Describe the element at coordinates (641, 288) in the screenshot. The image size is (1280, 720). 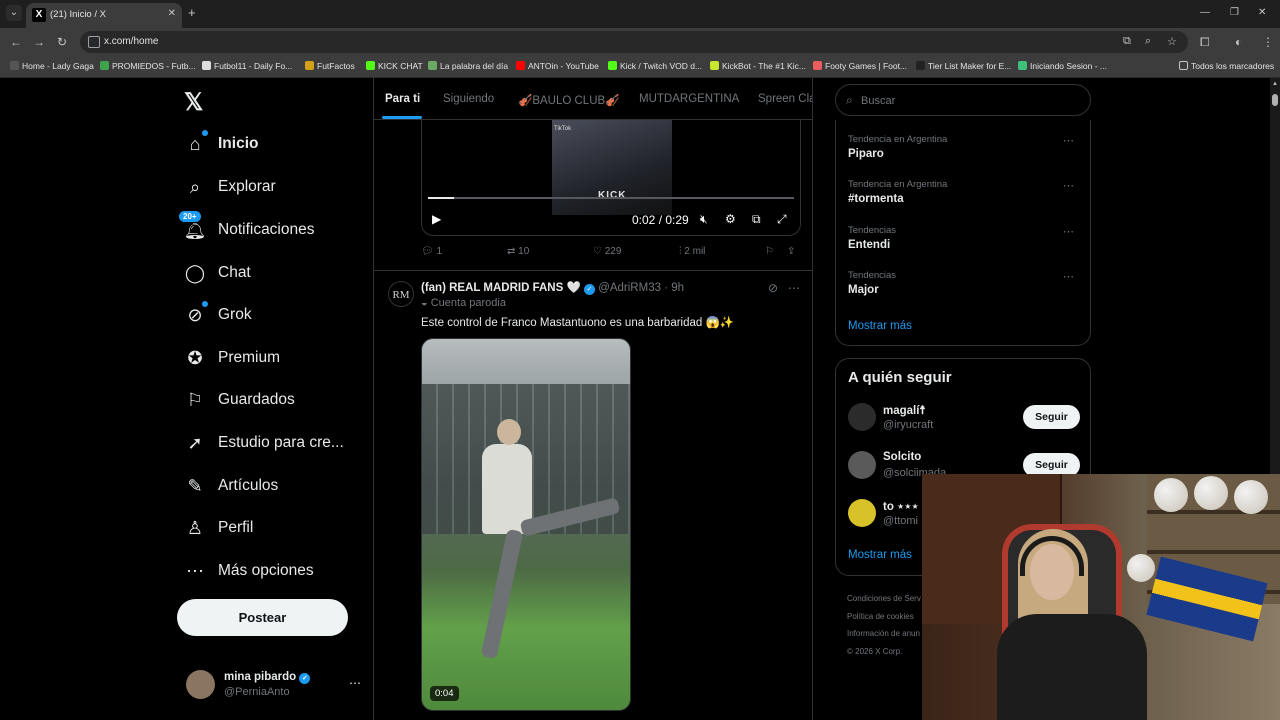
I see `tweet-handle-time: @AdriRM33 · 9h` at that location.